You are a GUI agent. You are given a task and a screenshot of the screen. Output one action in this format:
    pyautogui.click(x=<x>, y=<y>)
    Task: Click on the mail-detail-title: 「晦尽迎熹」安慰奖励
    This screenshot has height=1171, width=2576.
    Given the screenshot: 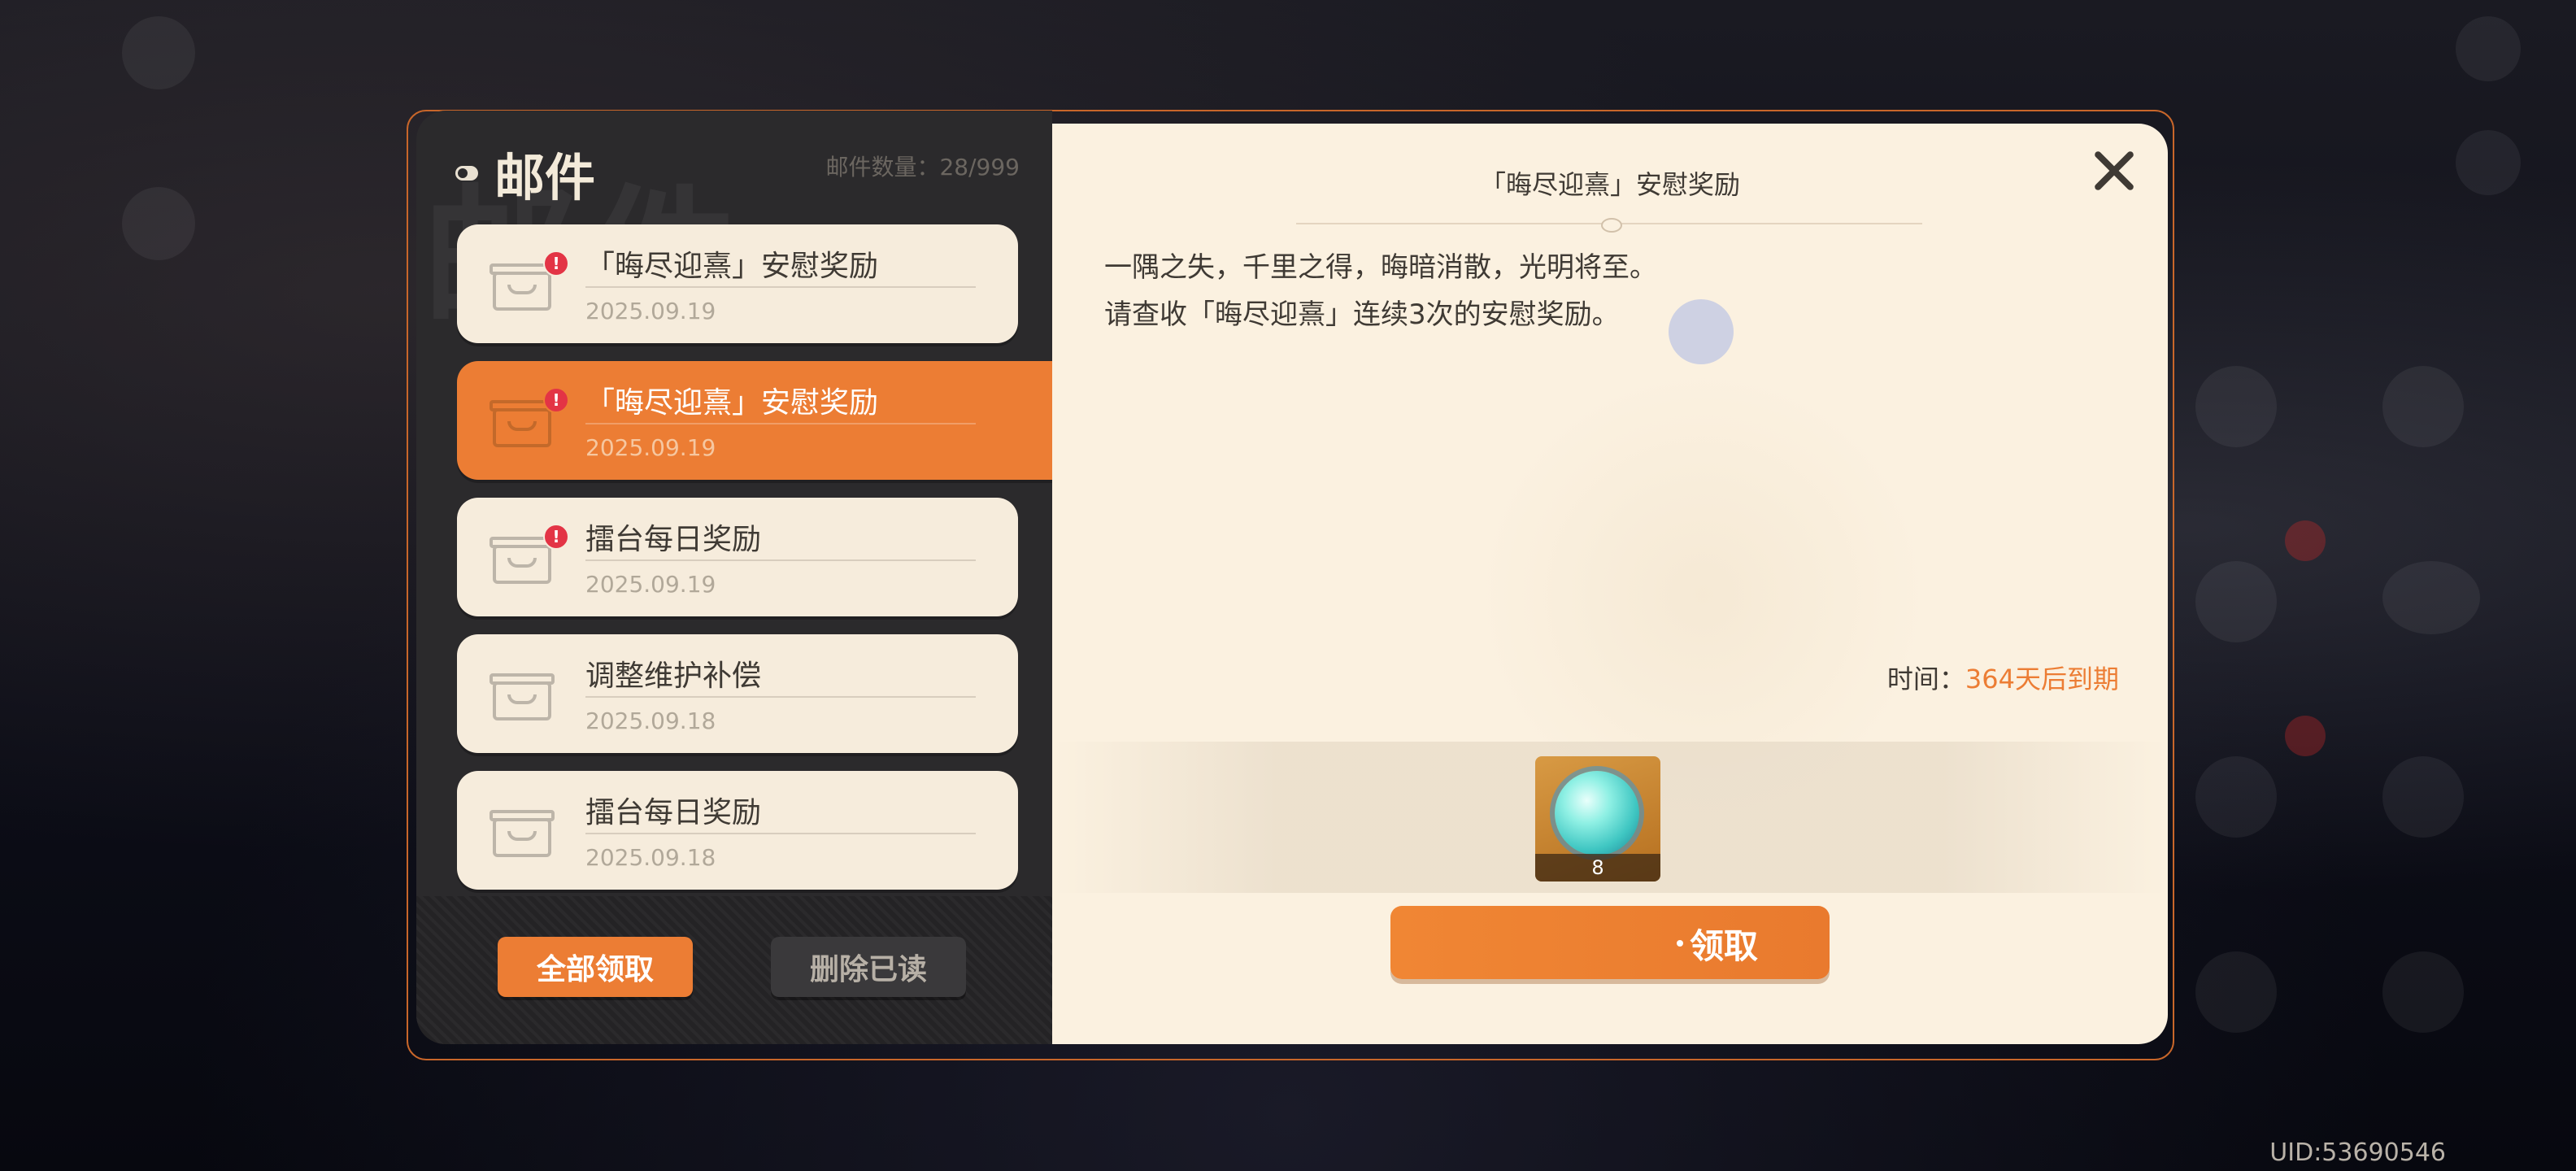 What is the action you would take?
    pyautogui.click(x=1610, y=185)
    